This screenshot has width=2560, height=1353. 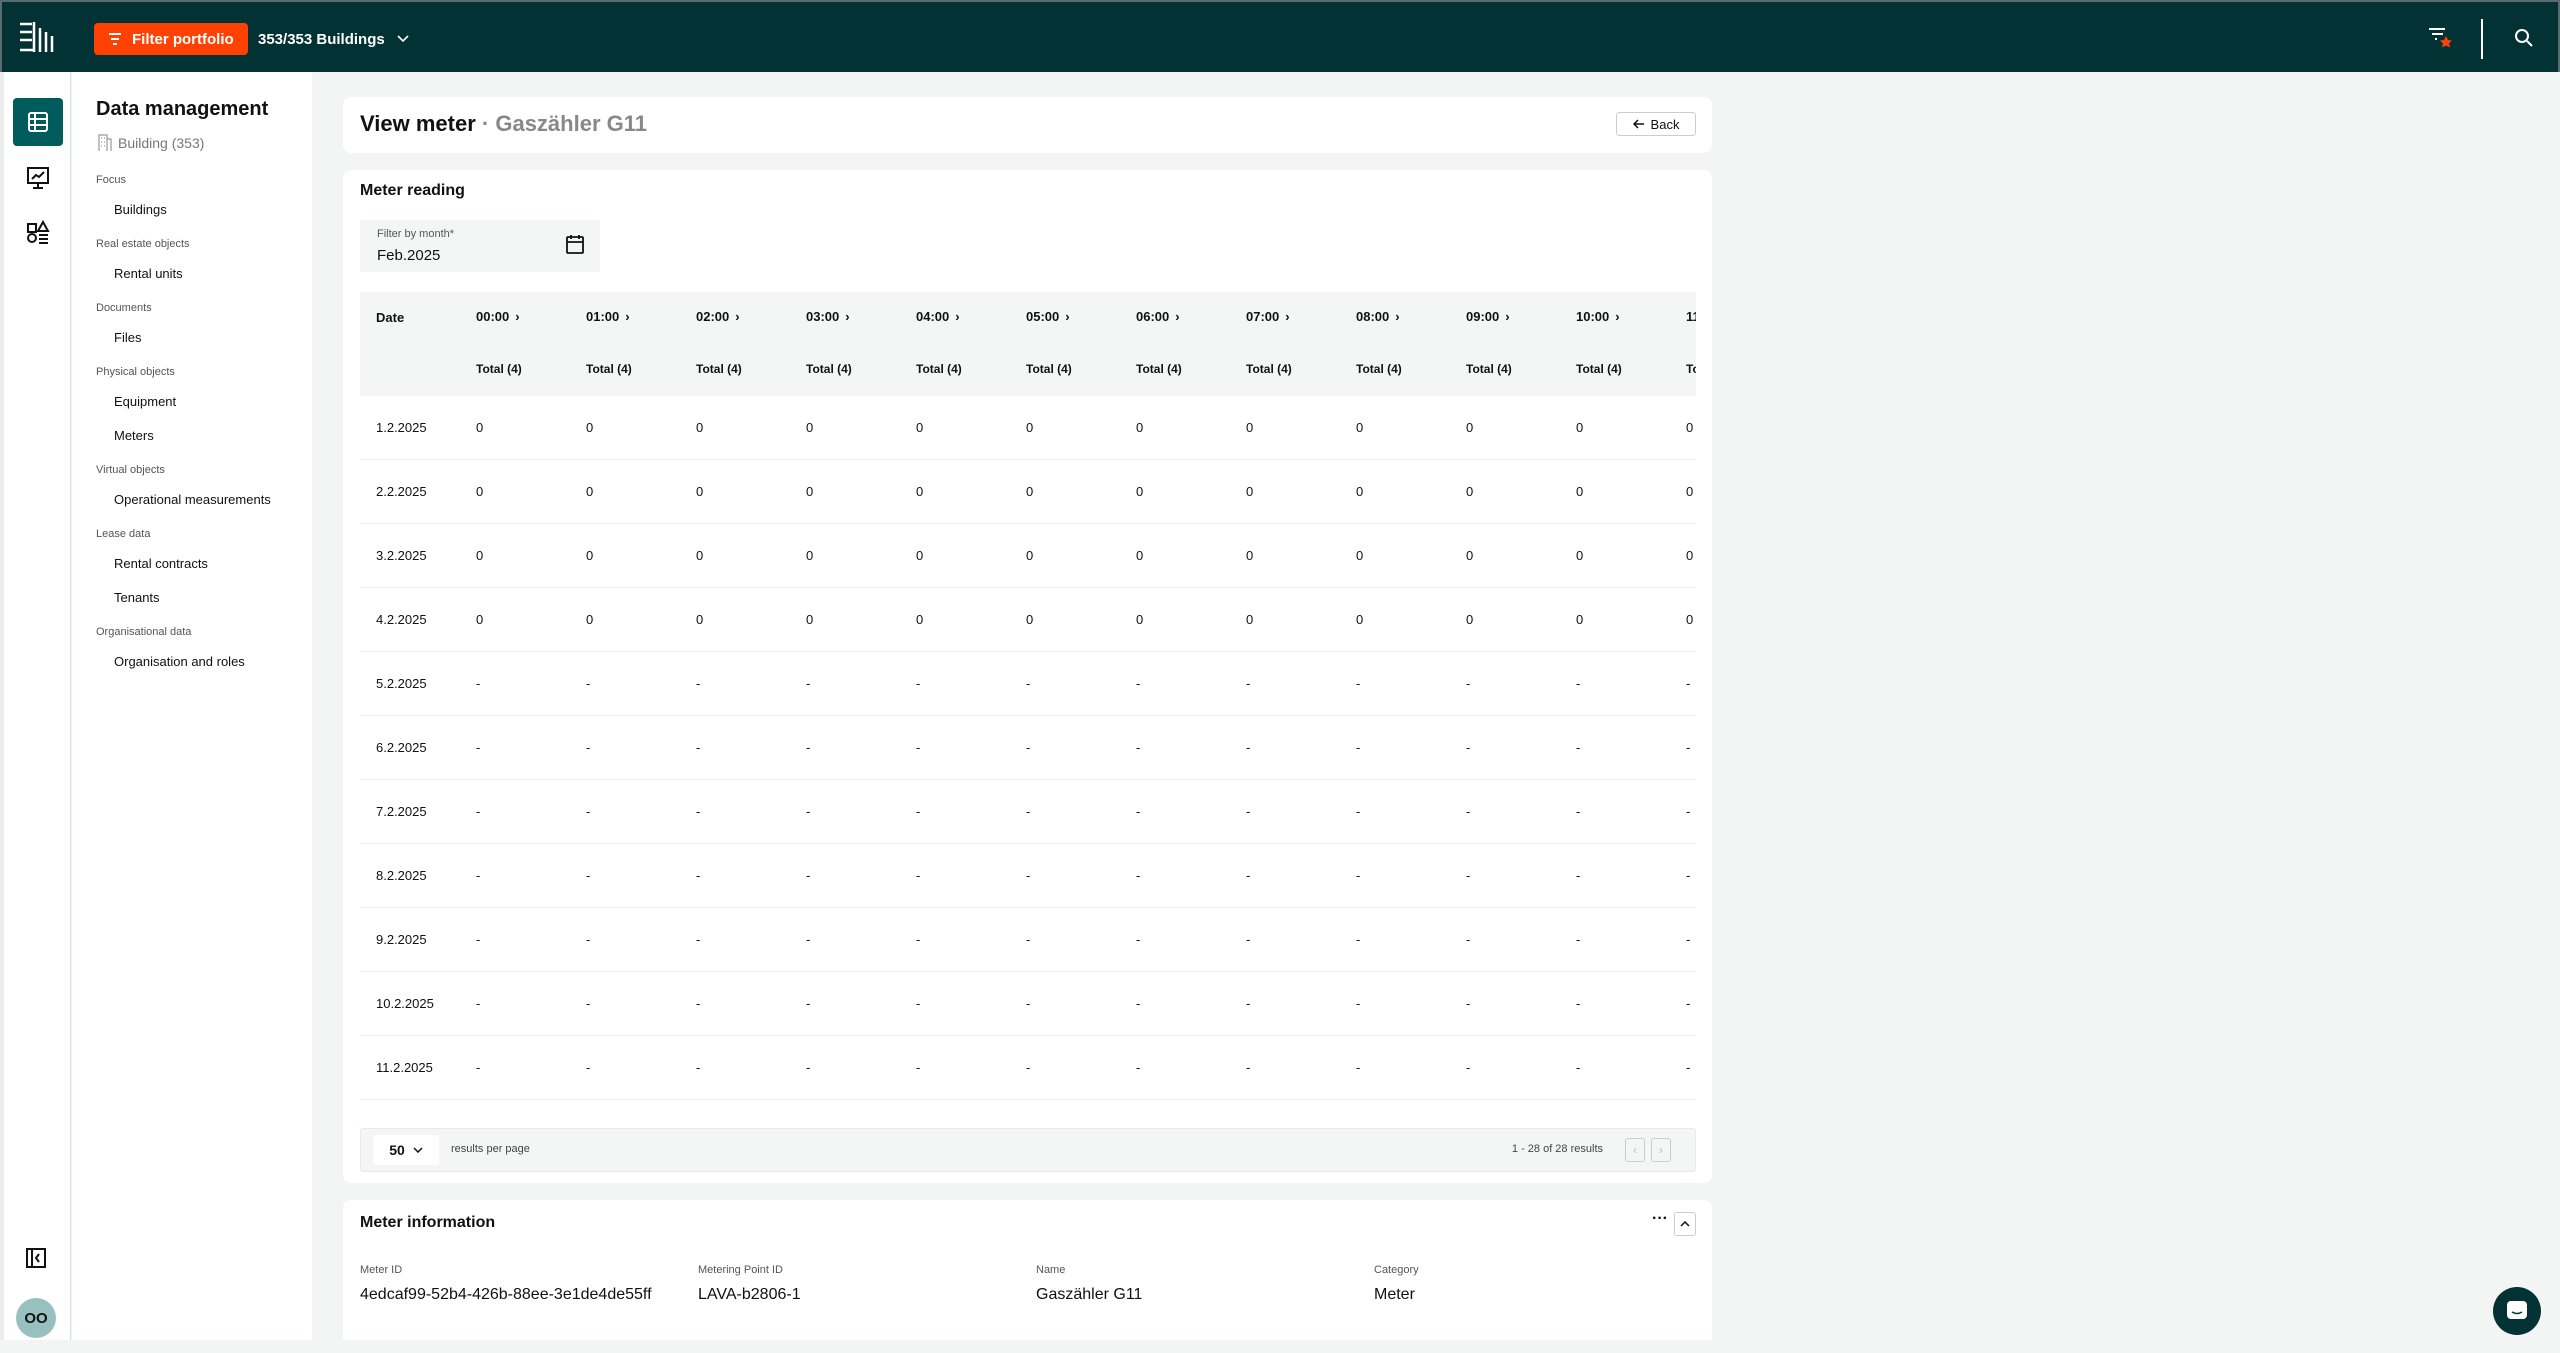 I want to click on date-cell: 2.2.2025, so click(x=401, y=491).